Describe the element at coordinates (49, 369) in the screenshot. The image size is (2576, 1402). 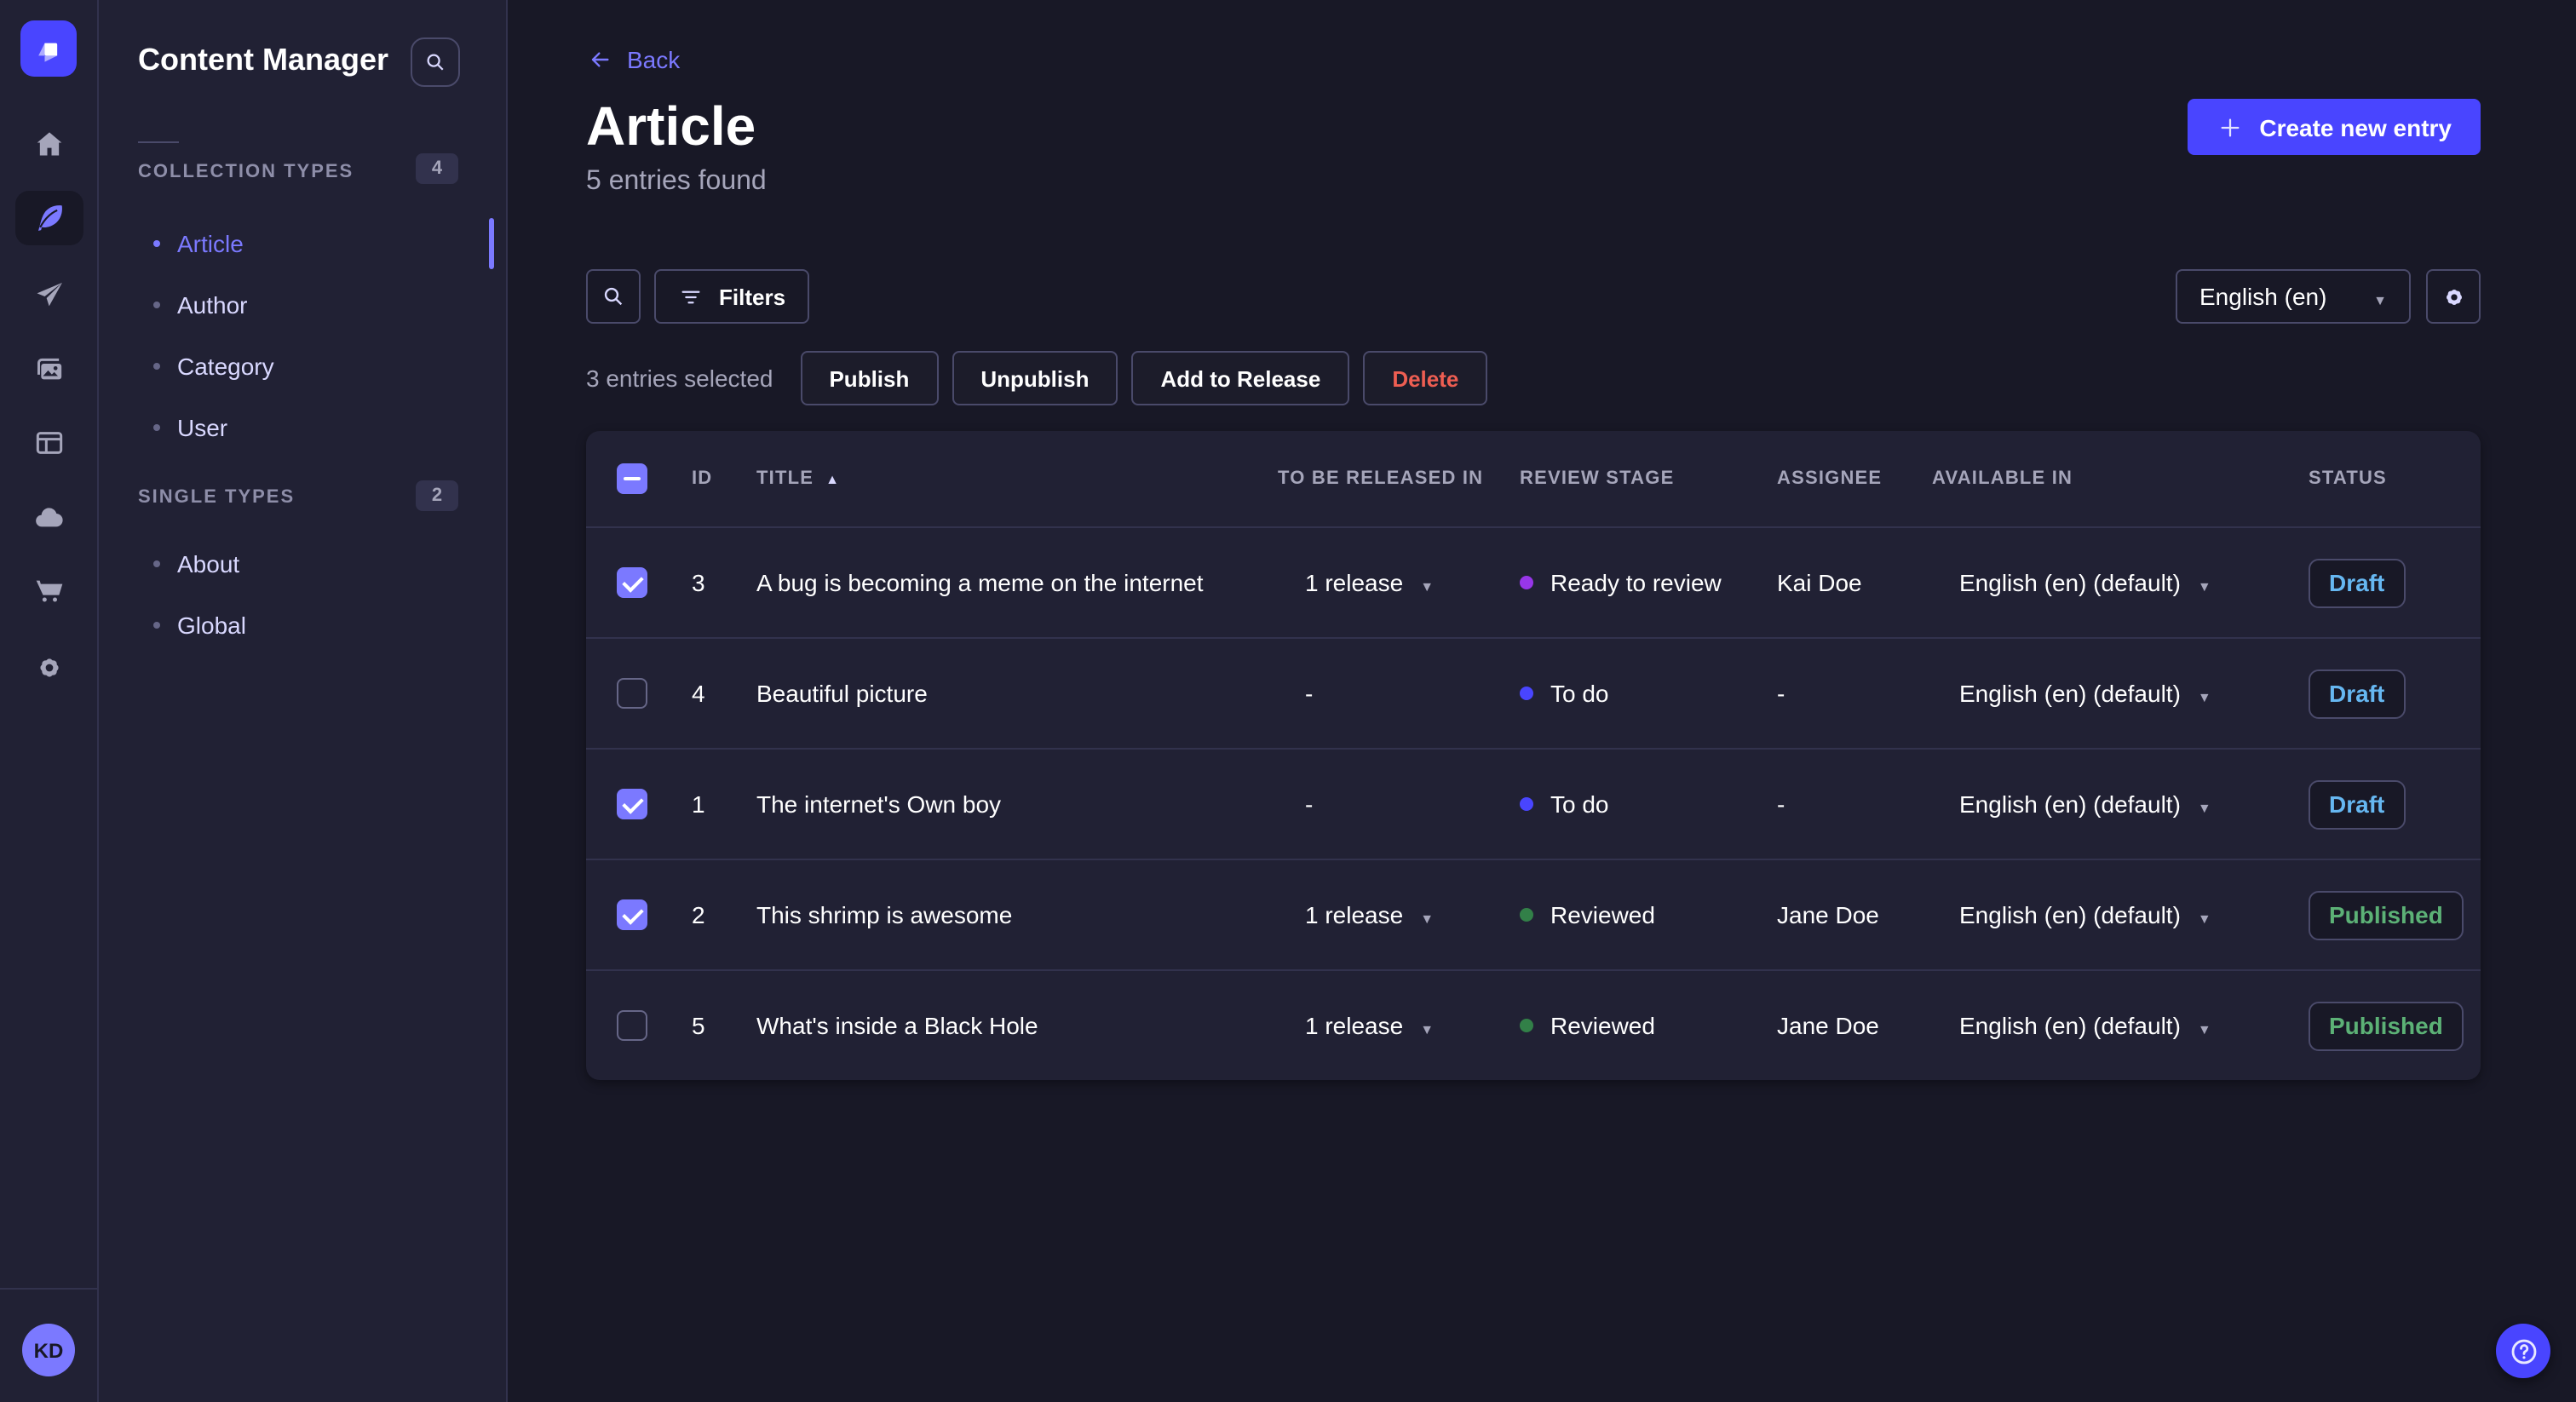
I see `nav-media-library` at that location.